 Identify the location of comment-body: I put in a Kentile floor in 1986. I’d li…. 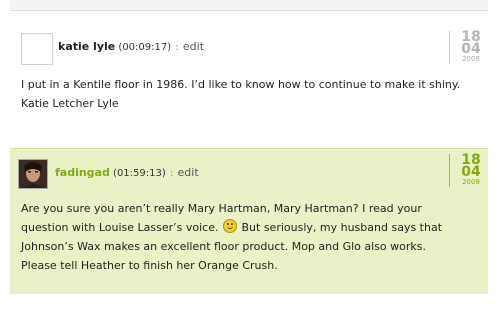
(241, 94).